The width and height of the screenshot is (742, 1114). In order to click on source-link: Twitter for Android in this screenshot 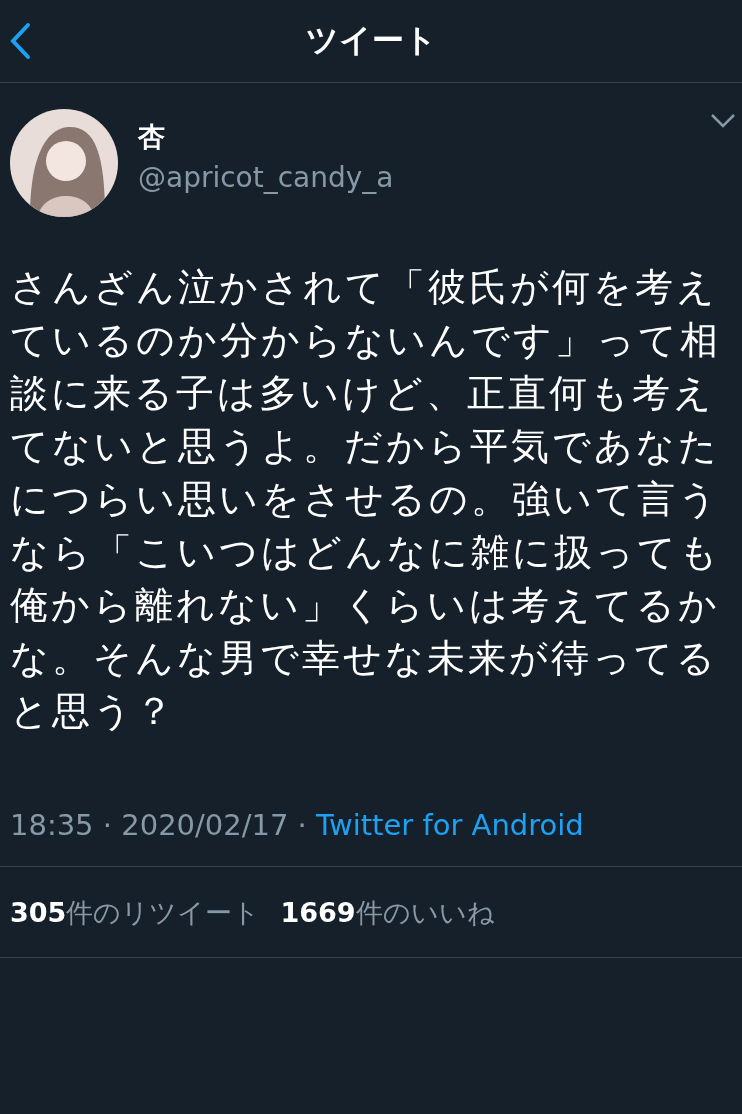, I will do `click(450, 825)`.